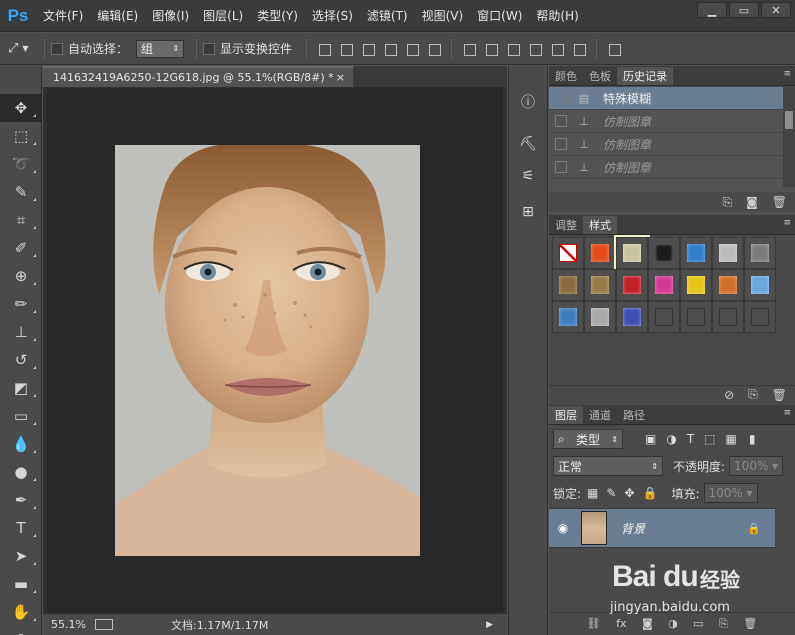 This screenshot has width=795, height=635. What do you see at coordinates (21, 612) in the screenshot?
I see `hand-tool-icon: ✋` at bounding box center [21, 612].